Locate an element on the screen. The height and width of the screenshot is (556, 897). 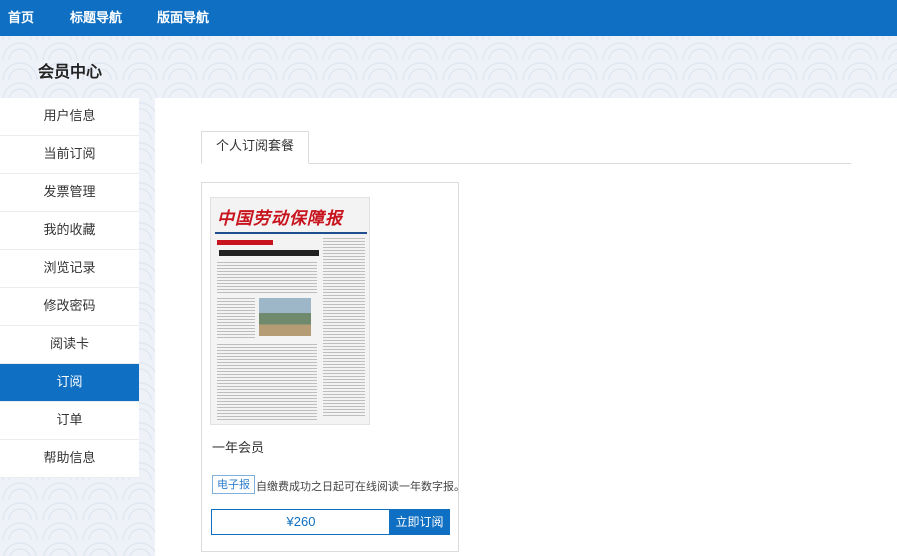
top-nav-bar: 首页 标题导航 版面导航 is located at coordinates (448, 18).